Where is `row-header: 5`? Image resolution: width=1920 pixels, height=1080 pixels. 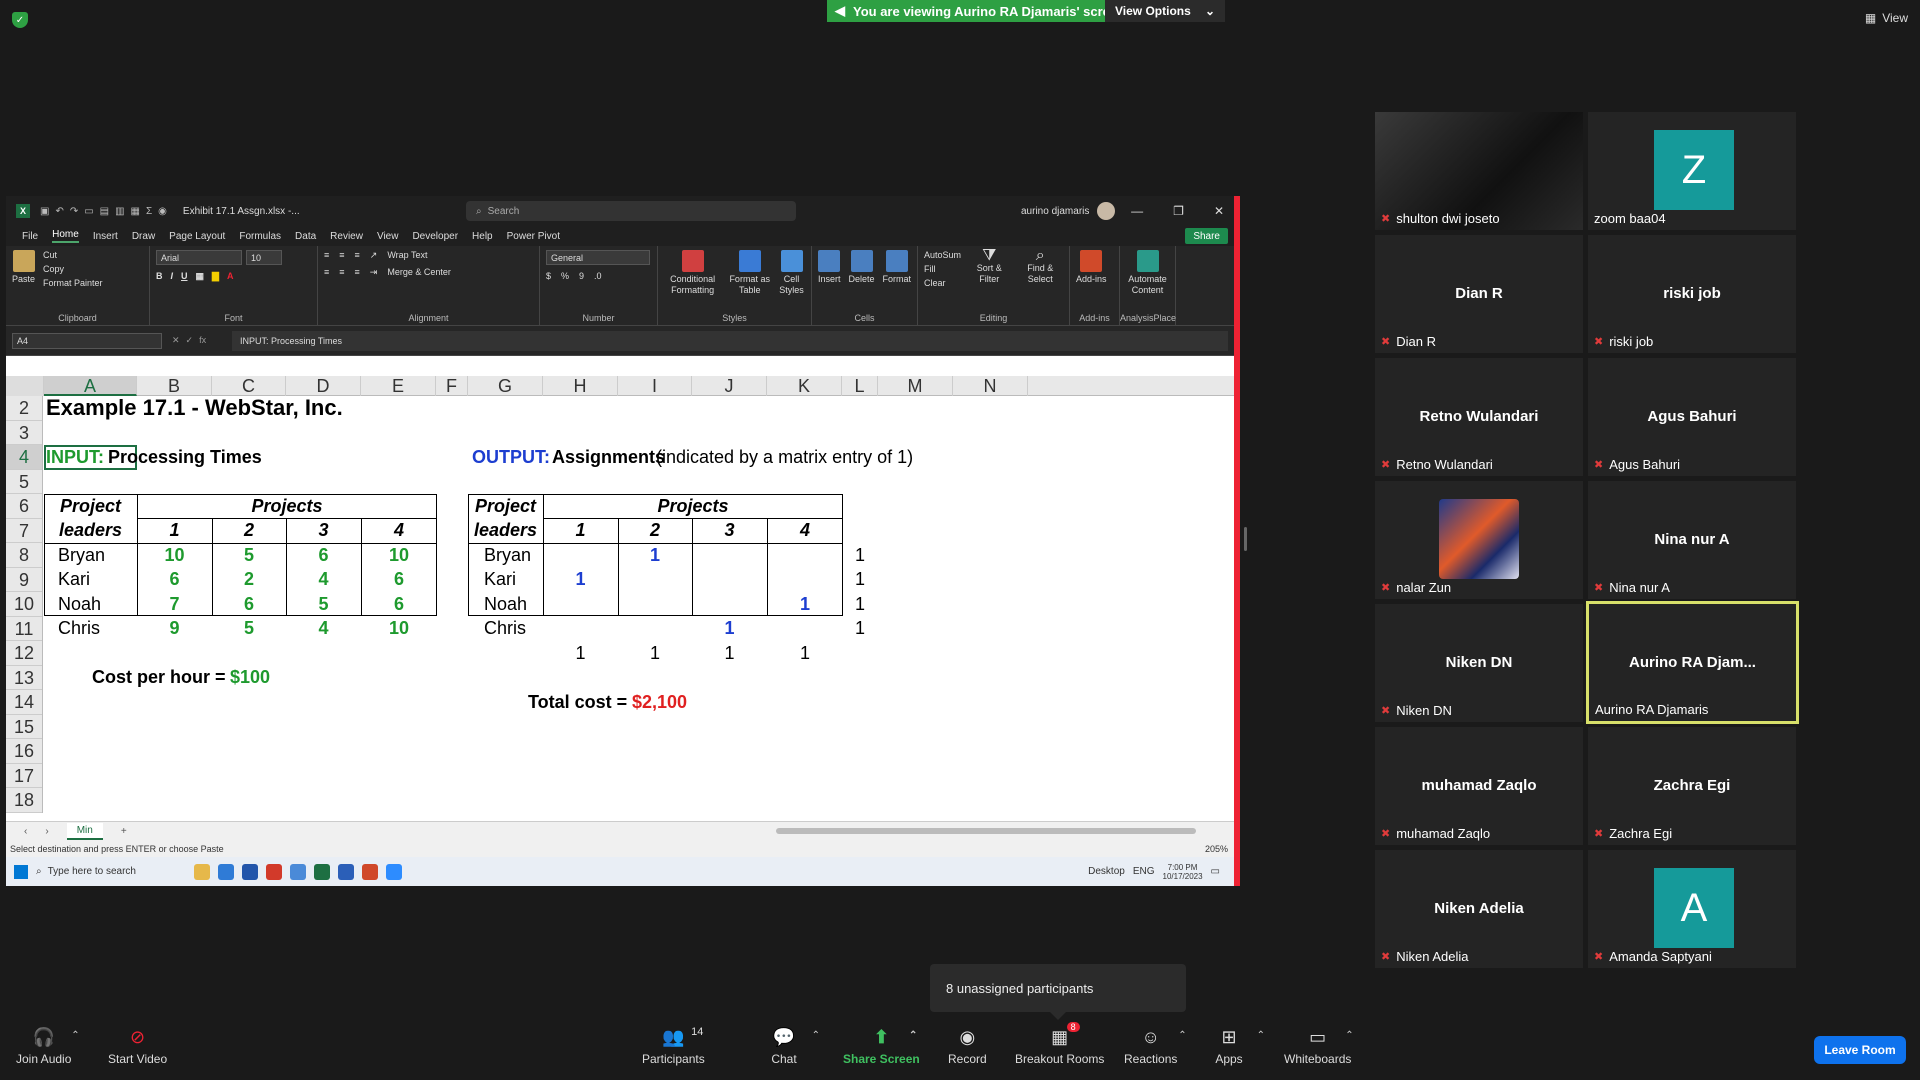 row-header: 5 is located at coordinates (24, 482).